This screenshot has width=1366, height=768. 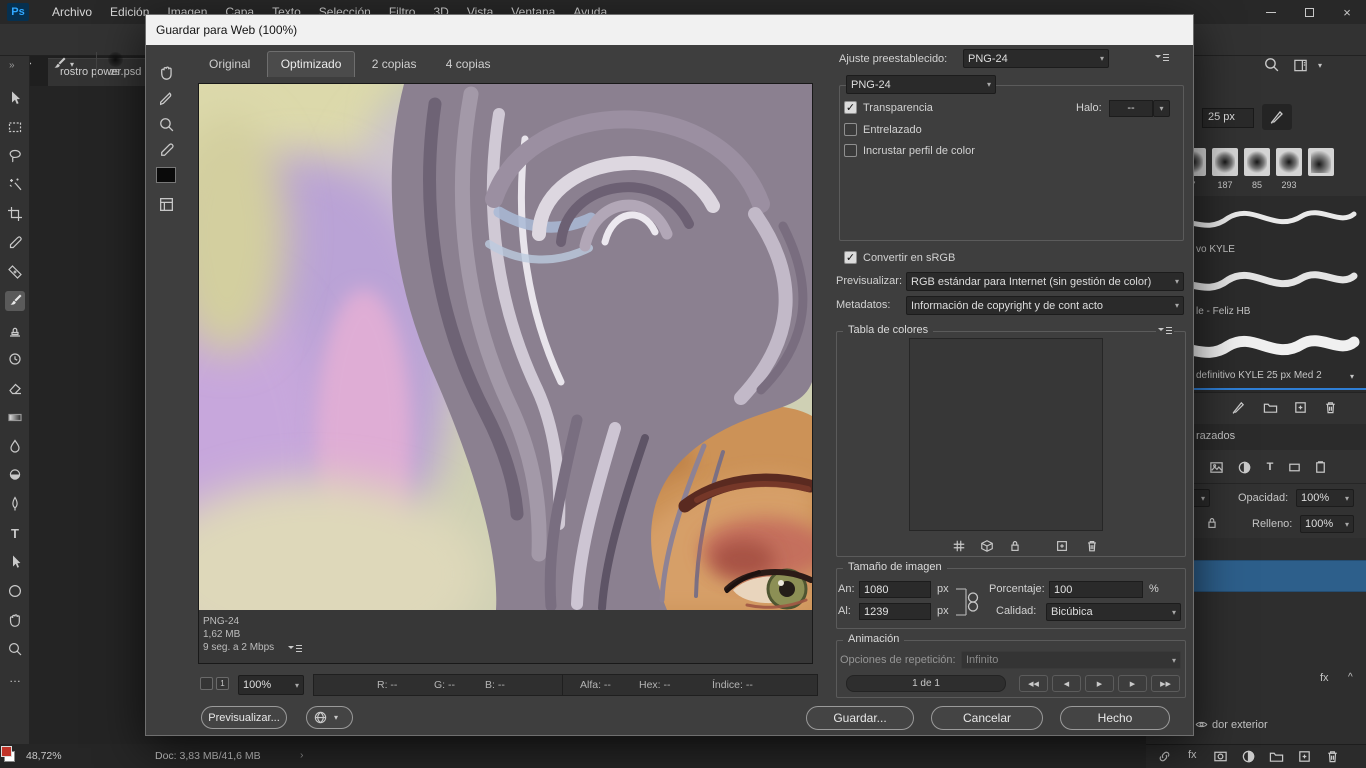 What do you see at coordinates (1211, 522) in the screenshot?
I see `lock-icon` at bounding box center [1211, 522].